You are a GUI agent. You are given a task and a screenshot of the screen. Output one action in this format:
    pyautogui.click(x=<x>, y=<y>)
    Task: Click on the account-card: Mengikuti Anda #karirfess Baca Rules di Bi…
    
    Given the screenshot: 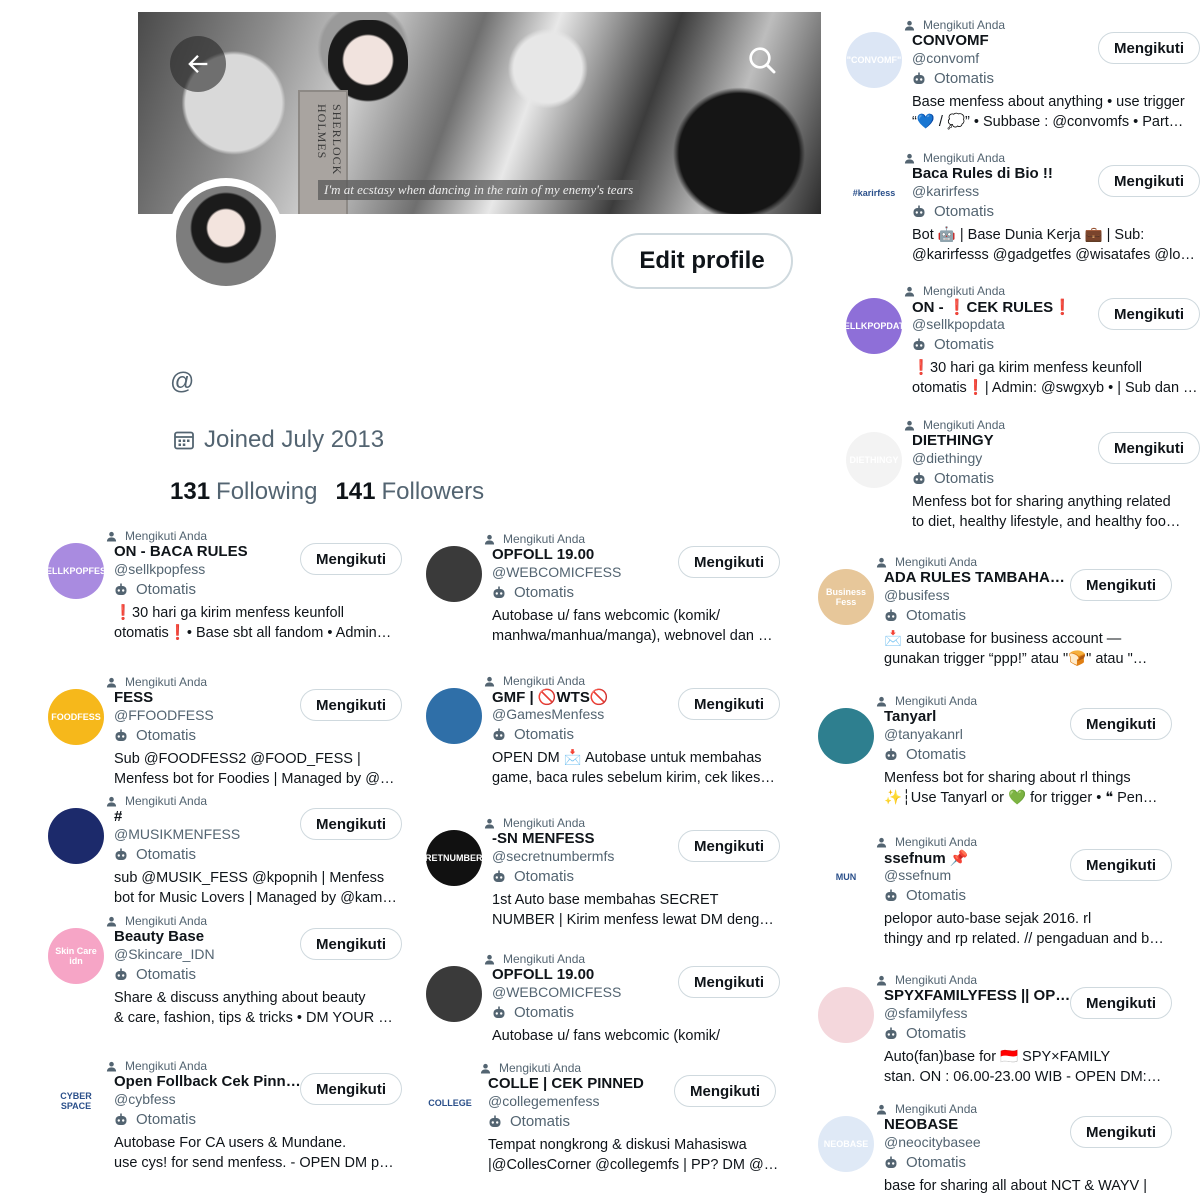 What is the action you would take?
    pyautogui.click(x=1023, y=216)
    